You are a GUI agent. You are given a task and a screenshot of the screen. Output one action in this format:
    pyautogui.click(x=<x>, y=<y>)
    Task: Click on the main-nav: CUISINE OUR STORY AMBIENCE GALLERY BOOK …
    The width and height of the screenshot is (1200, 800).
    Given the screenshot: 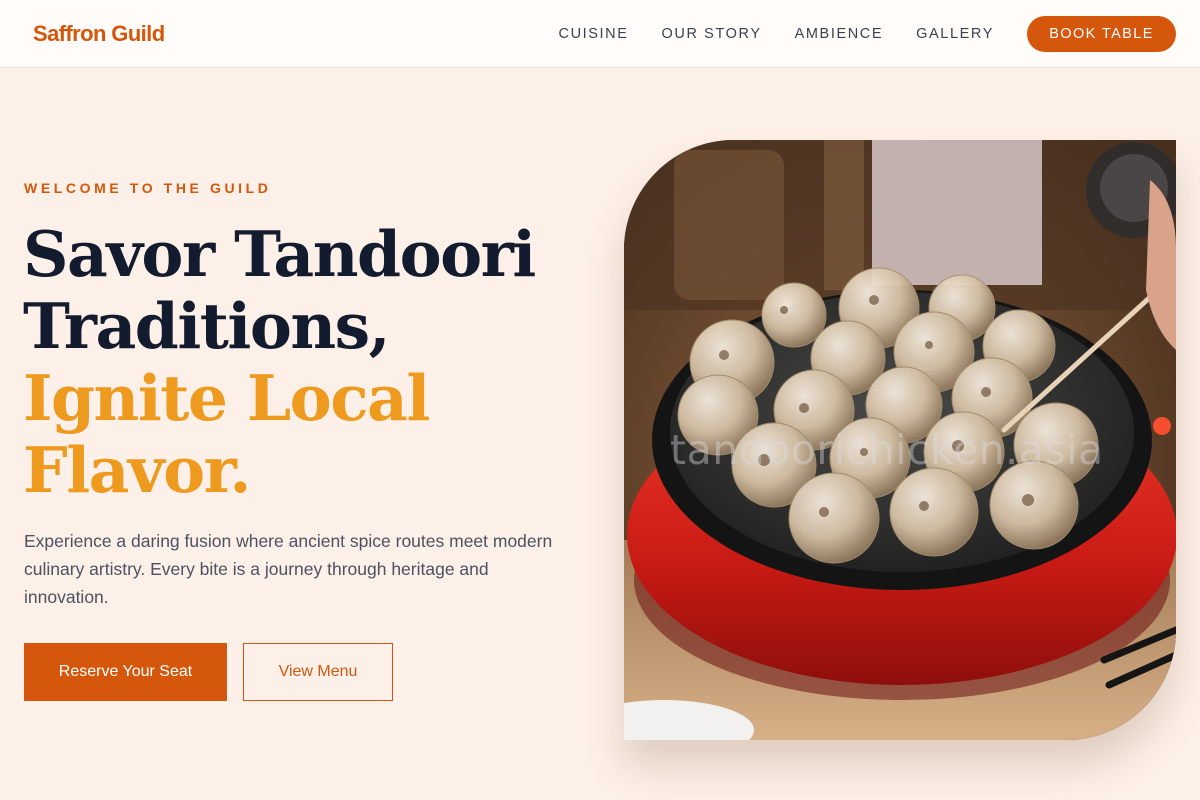 What is the action you would take?
    pyautogui.click(x=867, y=33)
    